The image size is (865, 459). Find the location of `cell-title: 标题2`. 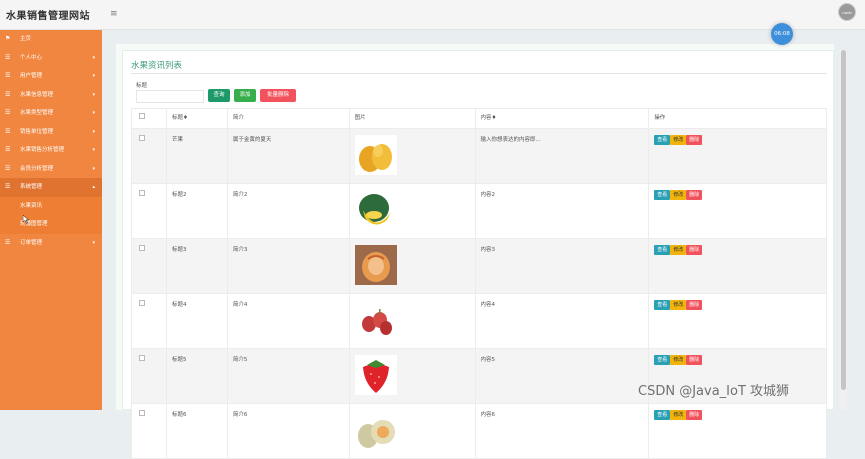

cell-title: 标题2 is located at coordinates (196, 211).